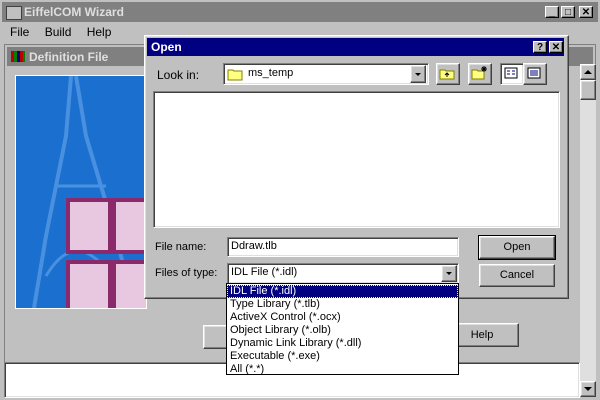  What do you see at coordinates (69, 57) in the screenshot?
I see `definition-title: Definition File` at bounding box center [69, 57].